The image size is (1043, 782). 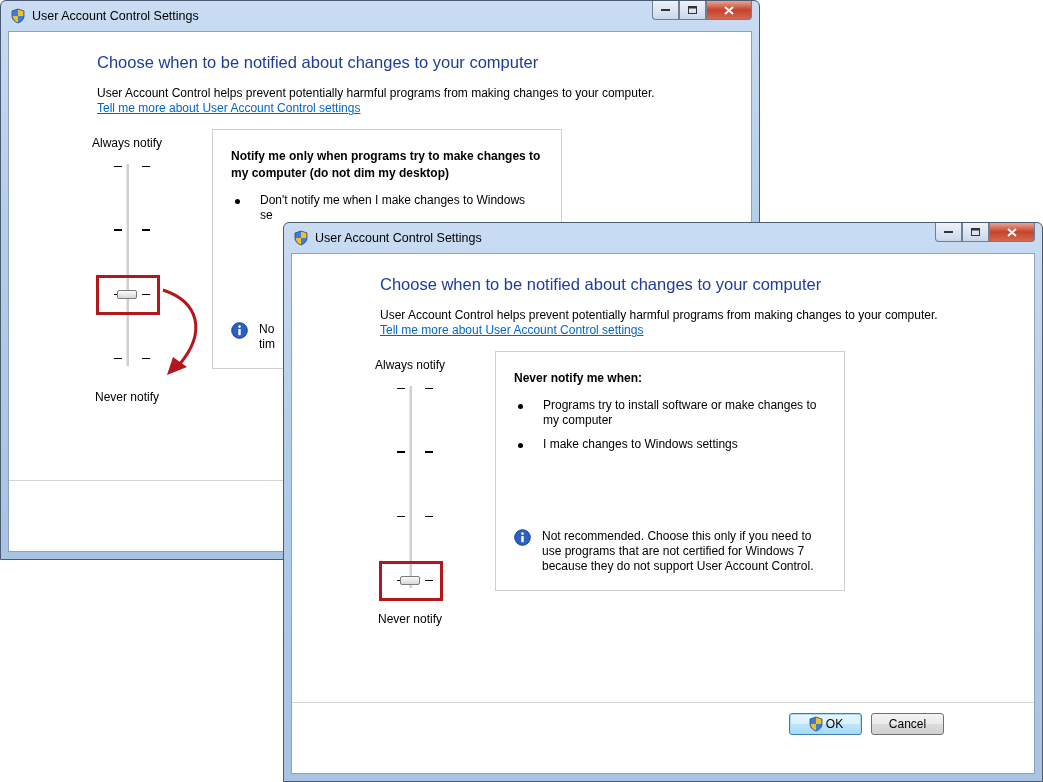 I want to click on bullet-text: Don't notify me when I make changes to Windows, so click(x=393, y=200).